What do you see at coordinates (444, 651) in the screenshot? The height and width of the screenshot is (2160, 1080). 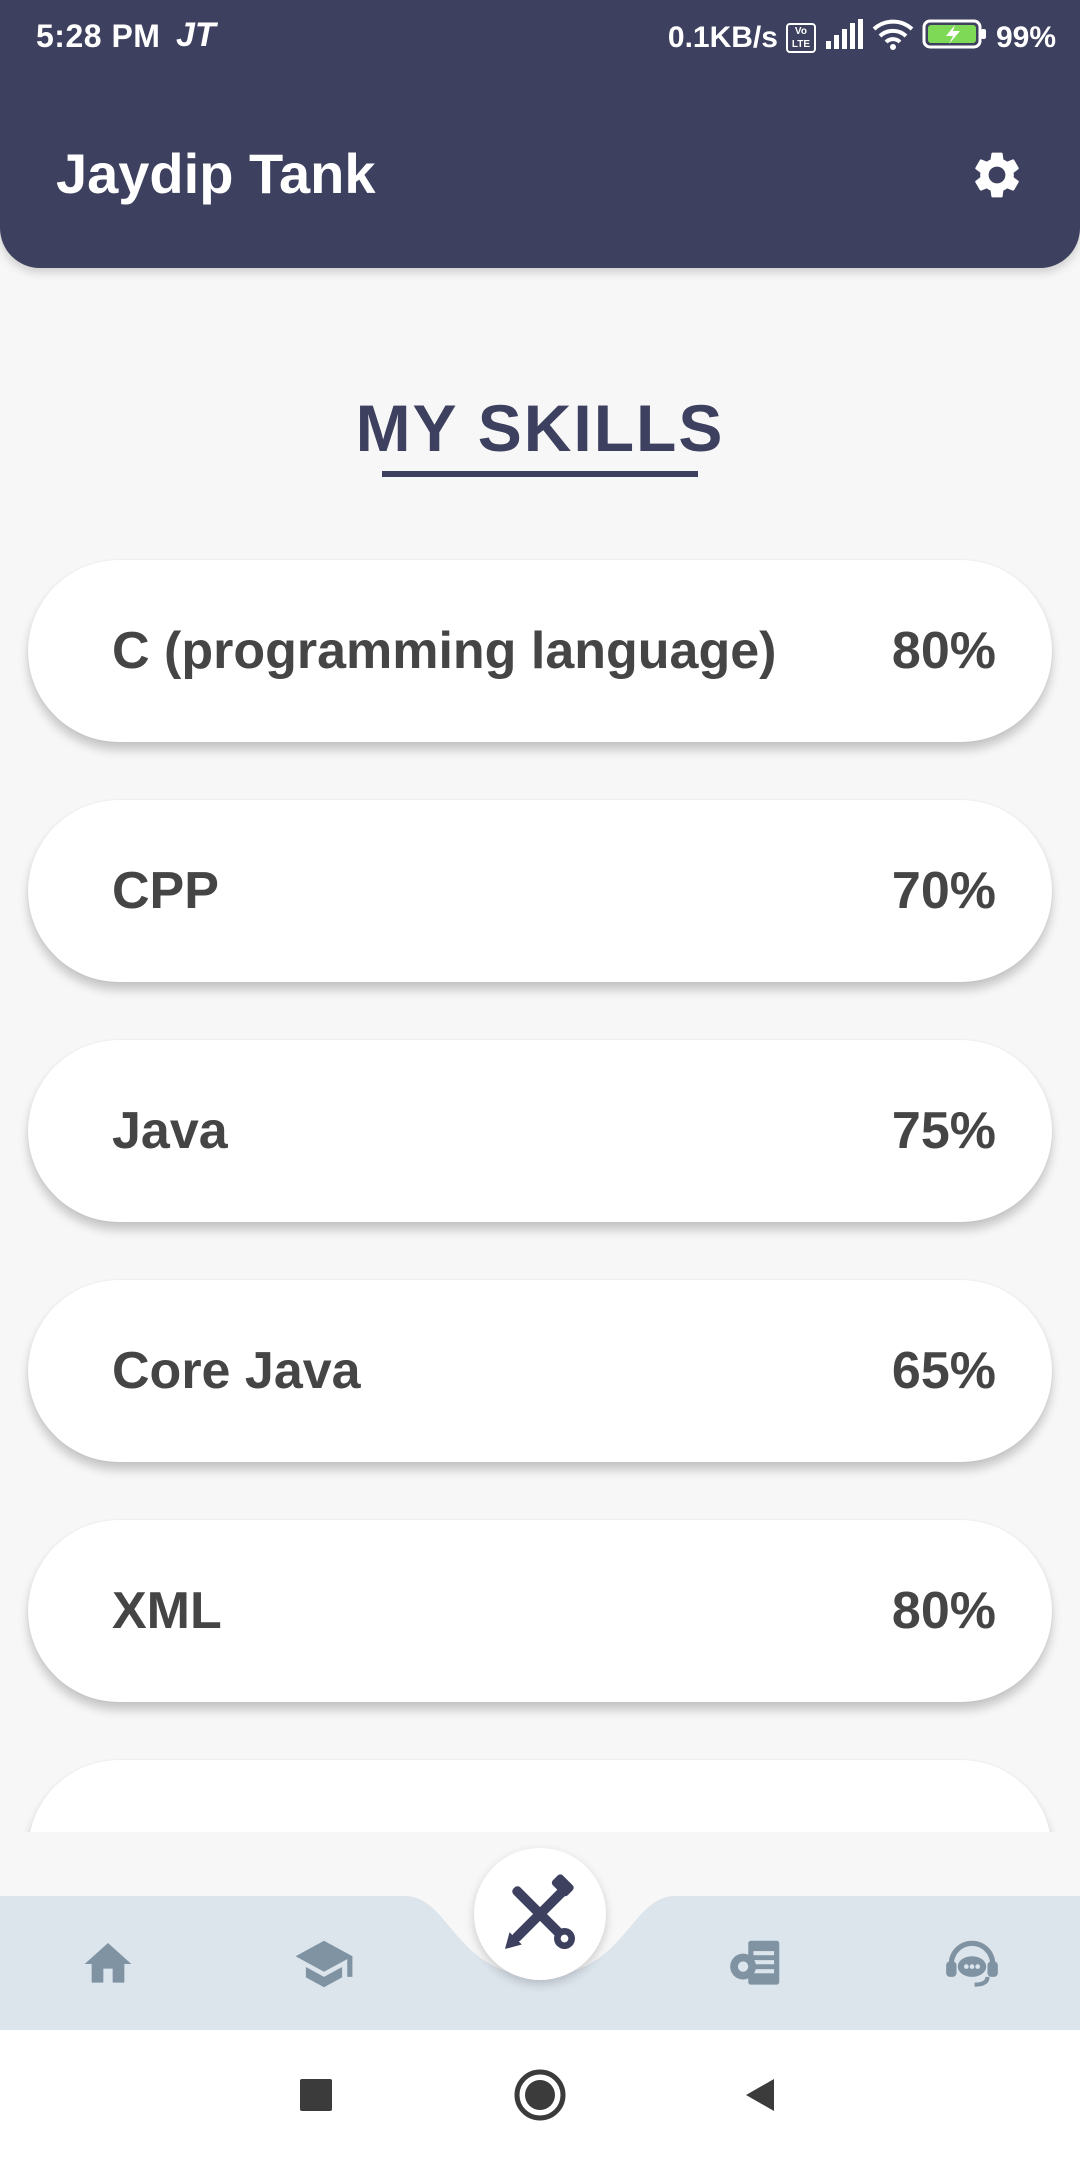 I see `skill-name: C (programming language)` at bounding box center [444, 651].